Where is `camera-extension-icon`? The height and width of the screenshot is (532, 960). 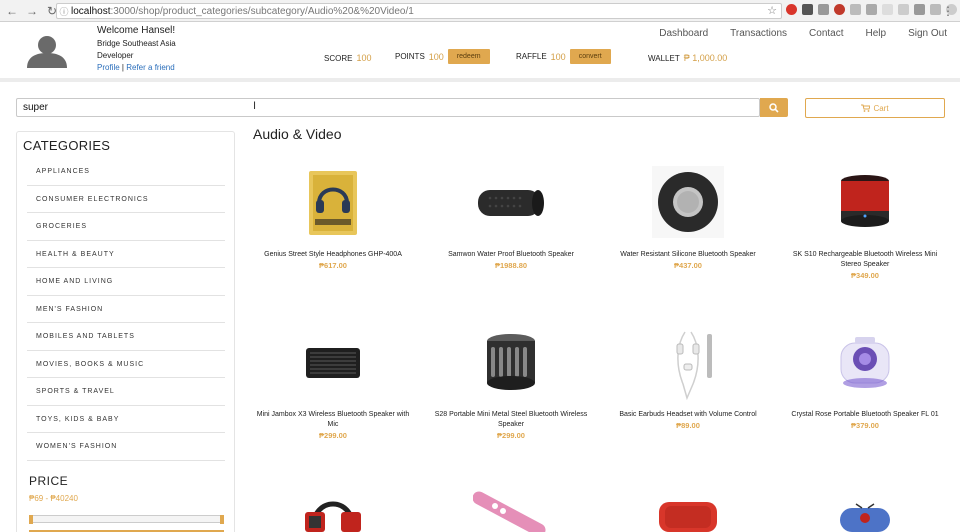
camera-extension-icon is located at coordinates (823, 9).